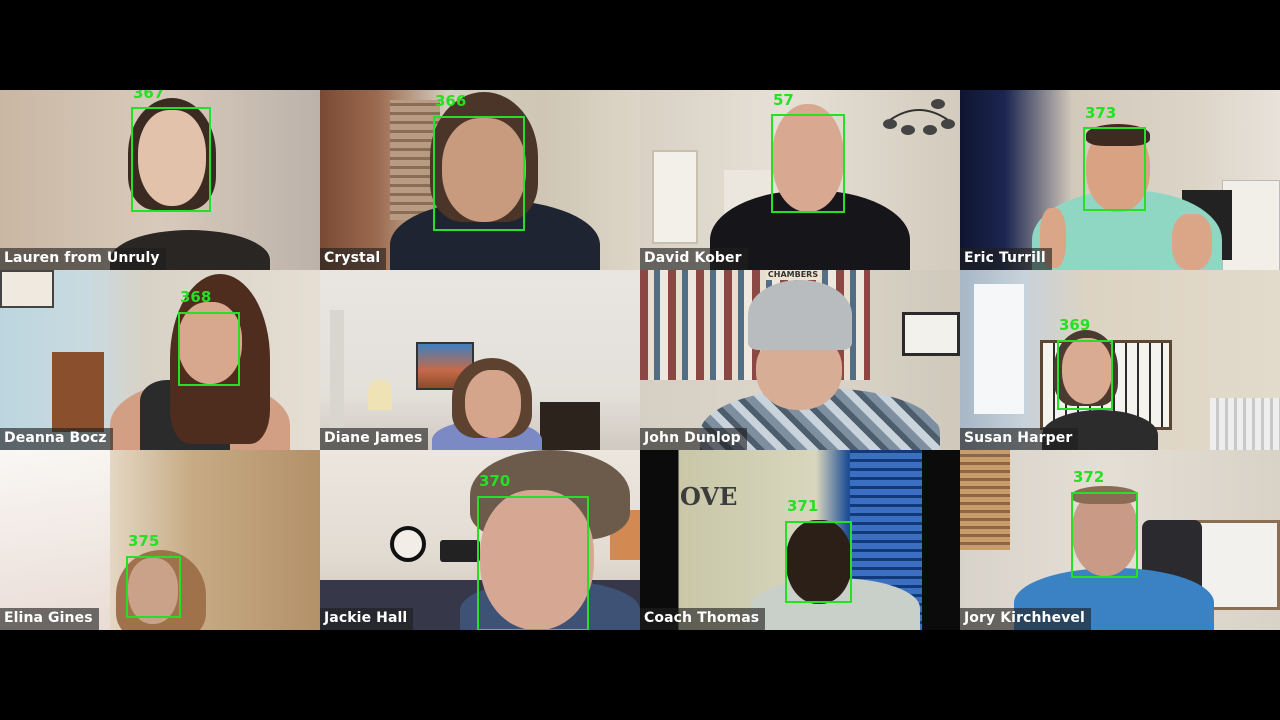  What do you see at coordinates (709, 496) in the screenshot?
I see `wall-decal: OVE` at bounding box center [709, 496].